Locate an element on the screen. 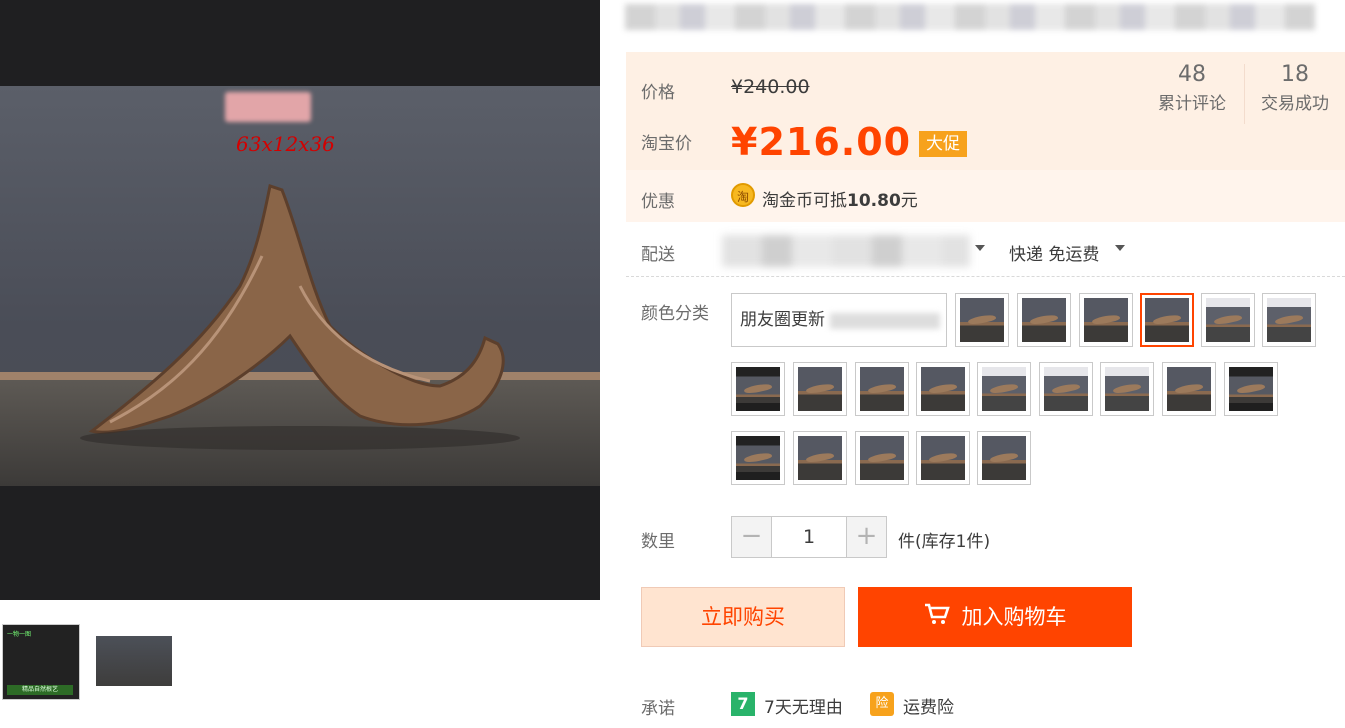 This screenshot has width=1345, height=728. taojinbi-coin-icon: 淘 is located at coordinates (743, 195).